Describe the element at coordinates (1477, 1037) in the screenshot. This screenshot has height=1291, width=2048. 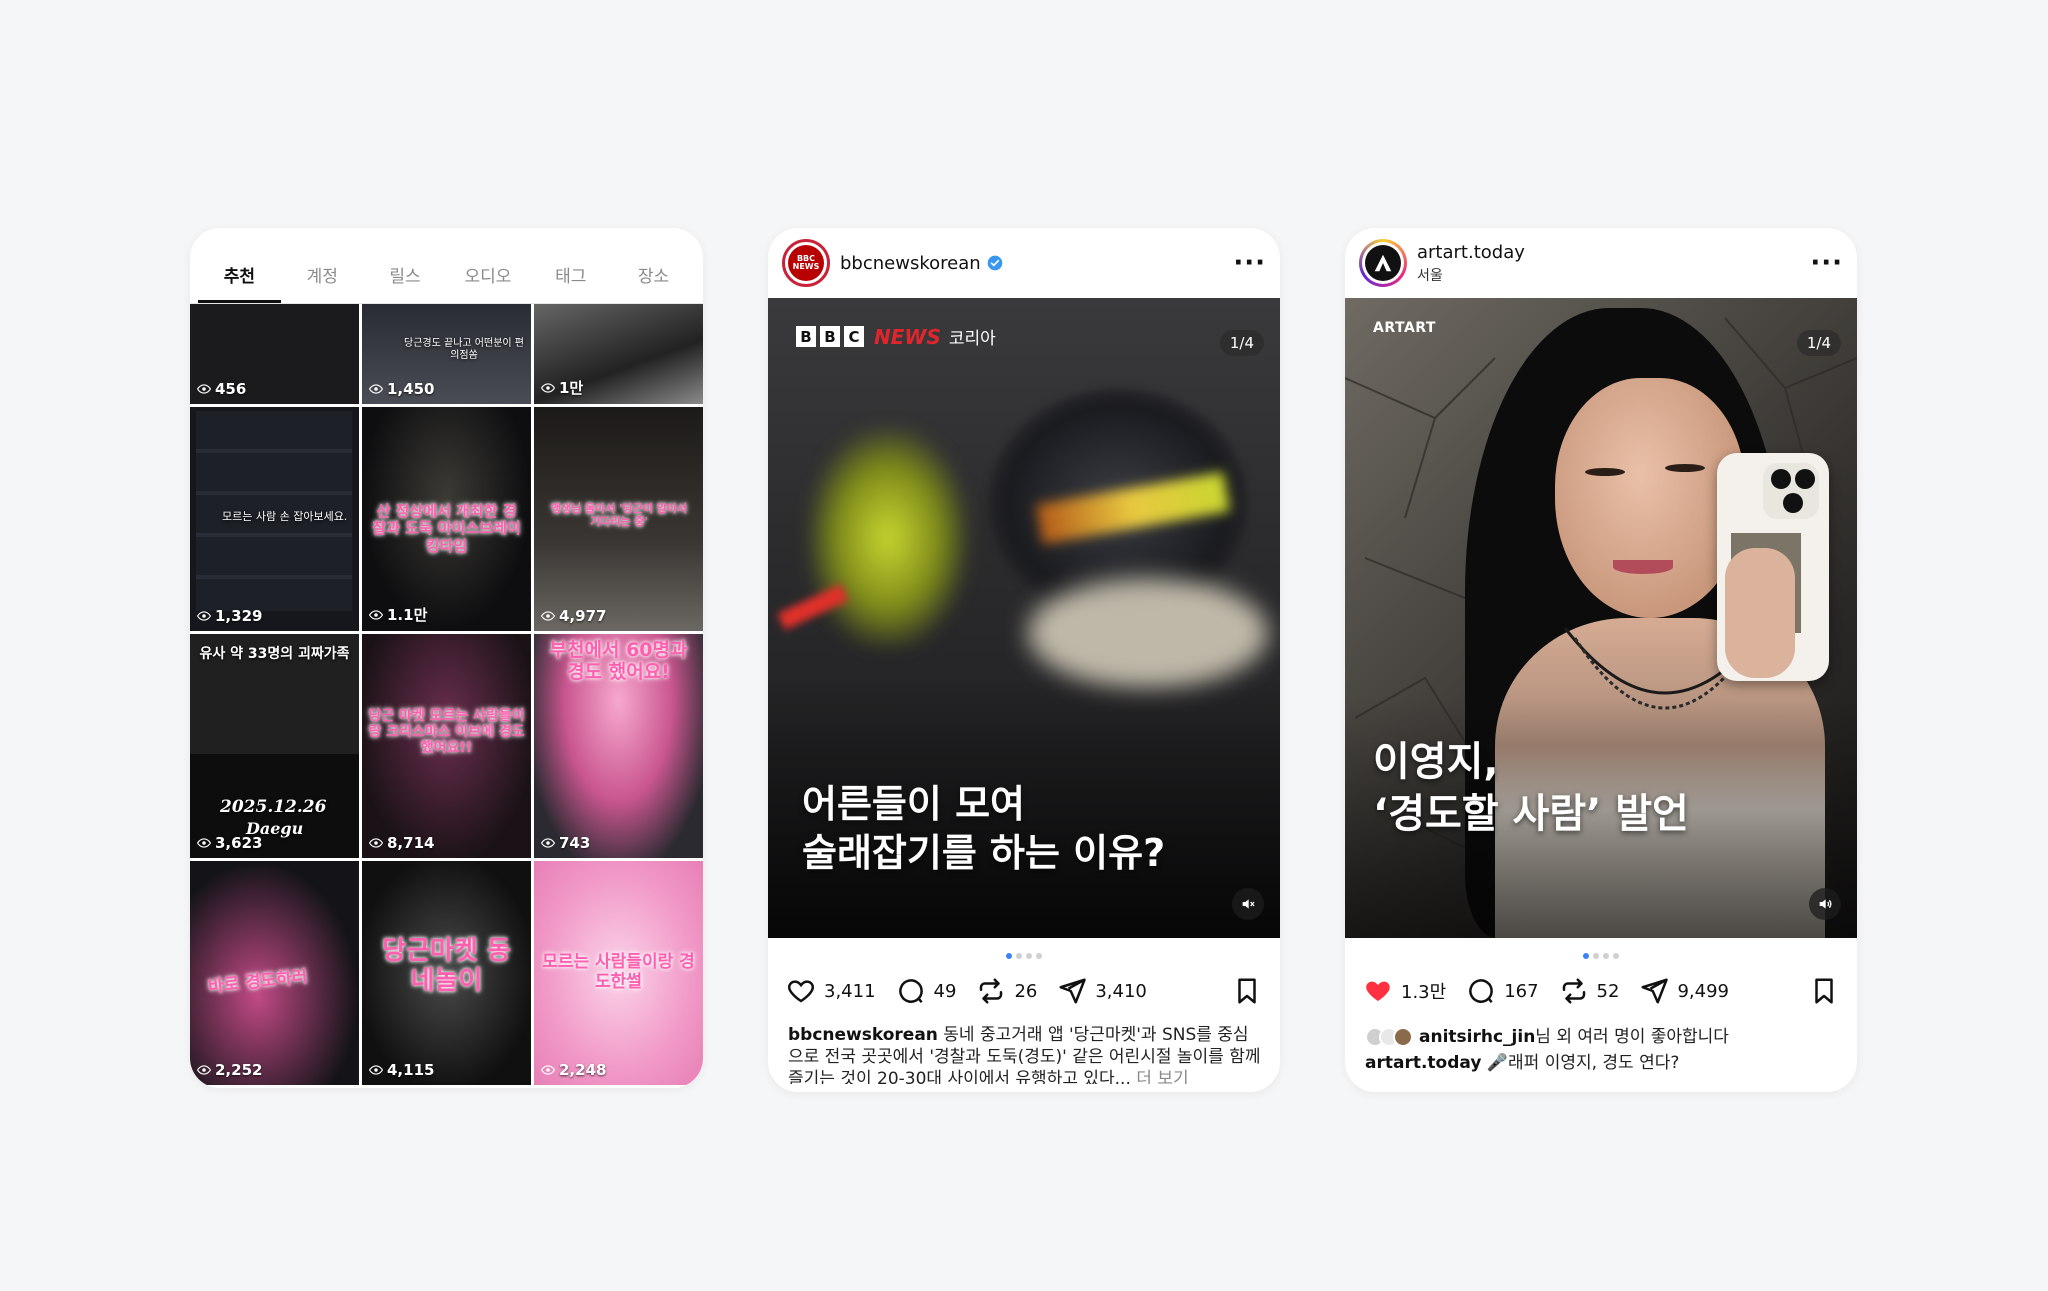
I see `liker-username: anitsirhc_jin` at that location.